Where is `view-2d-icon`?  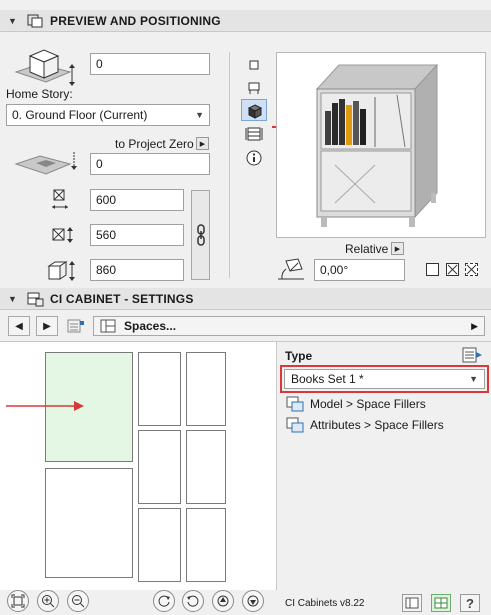
view-2d-icon is located at coordinates (254, 65).